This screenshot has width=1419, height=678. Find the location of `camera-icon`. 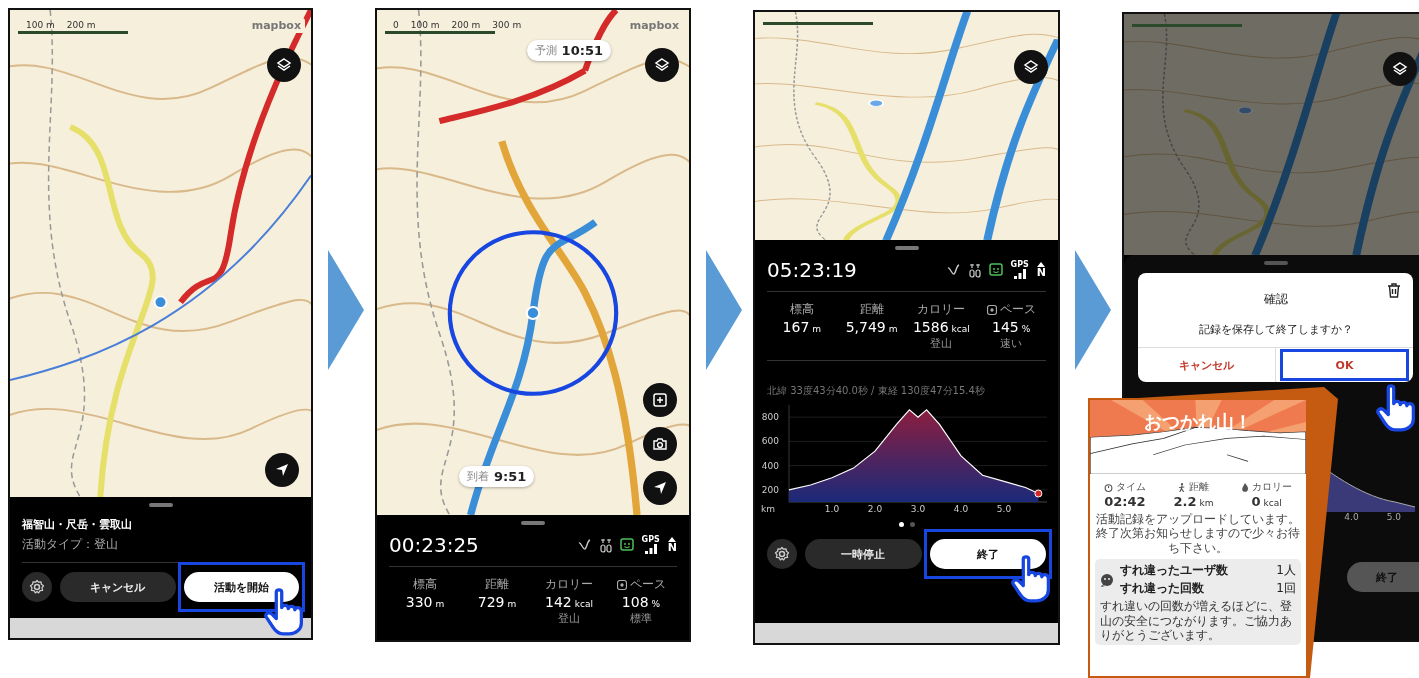

camera-icon is located at coordinates (660, 444).